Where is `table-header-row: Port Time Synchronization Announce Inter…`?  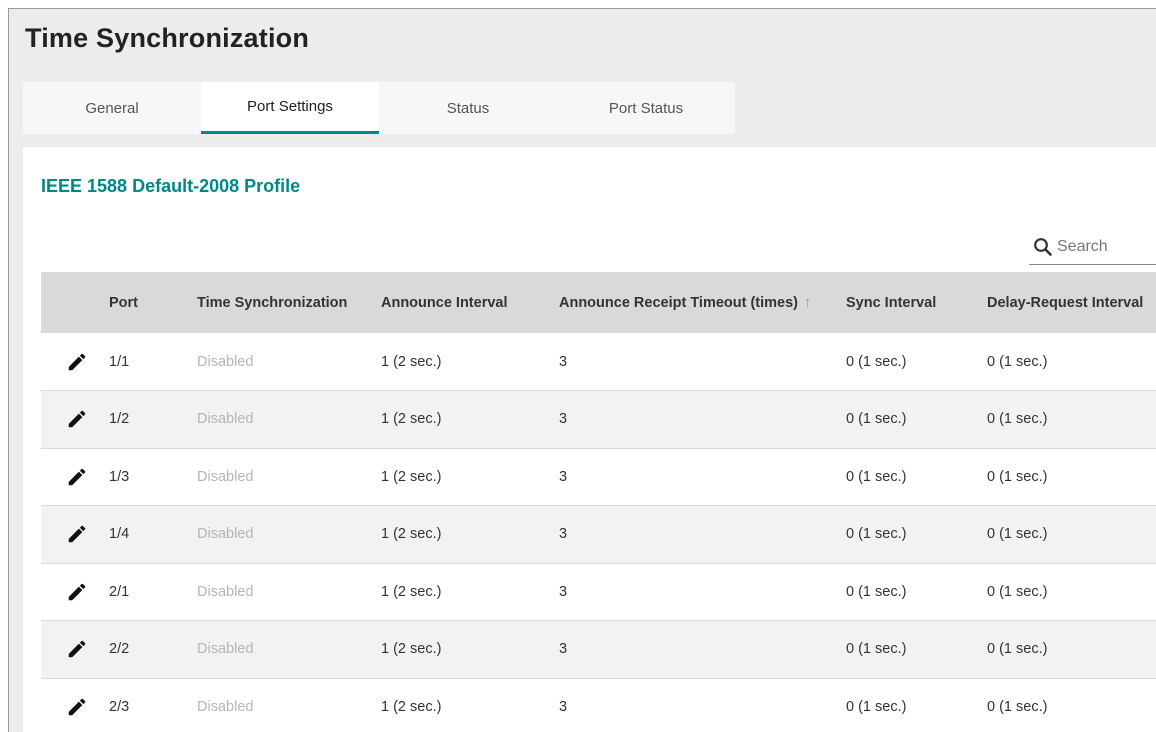 table-header-row: Port Time Synchronization Announce Inter… is located at coordinates (598, 302).